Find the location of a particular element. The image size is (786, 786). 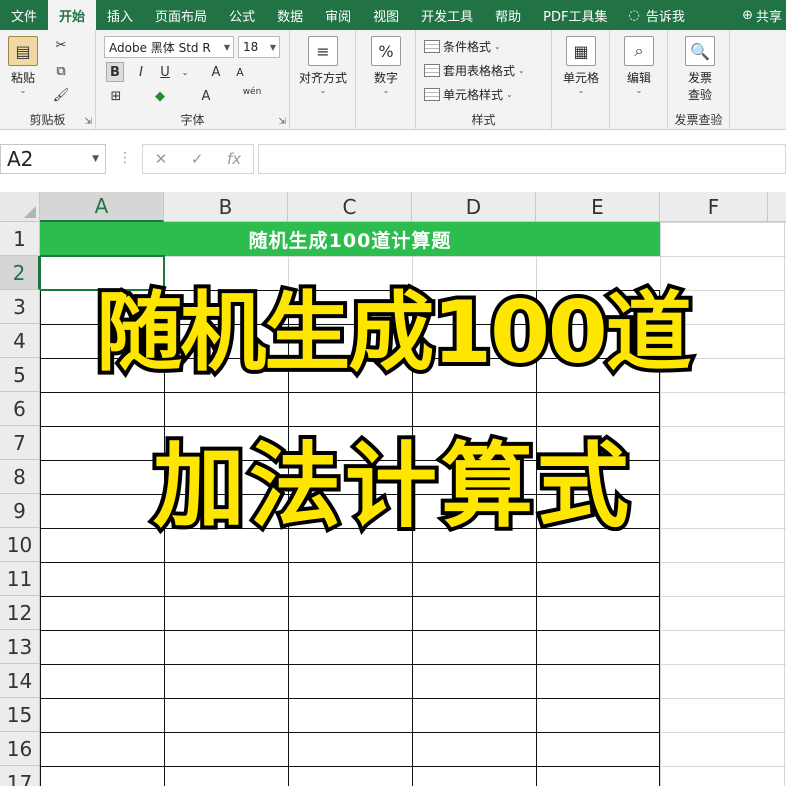

clipboard-launcher-icon: ⇲ is located at coordinates (88, 122).